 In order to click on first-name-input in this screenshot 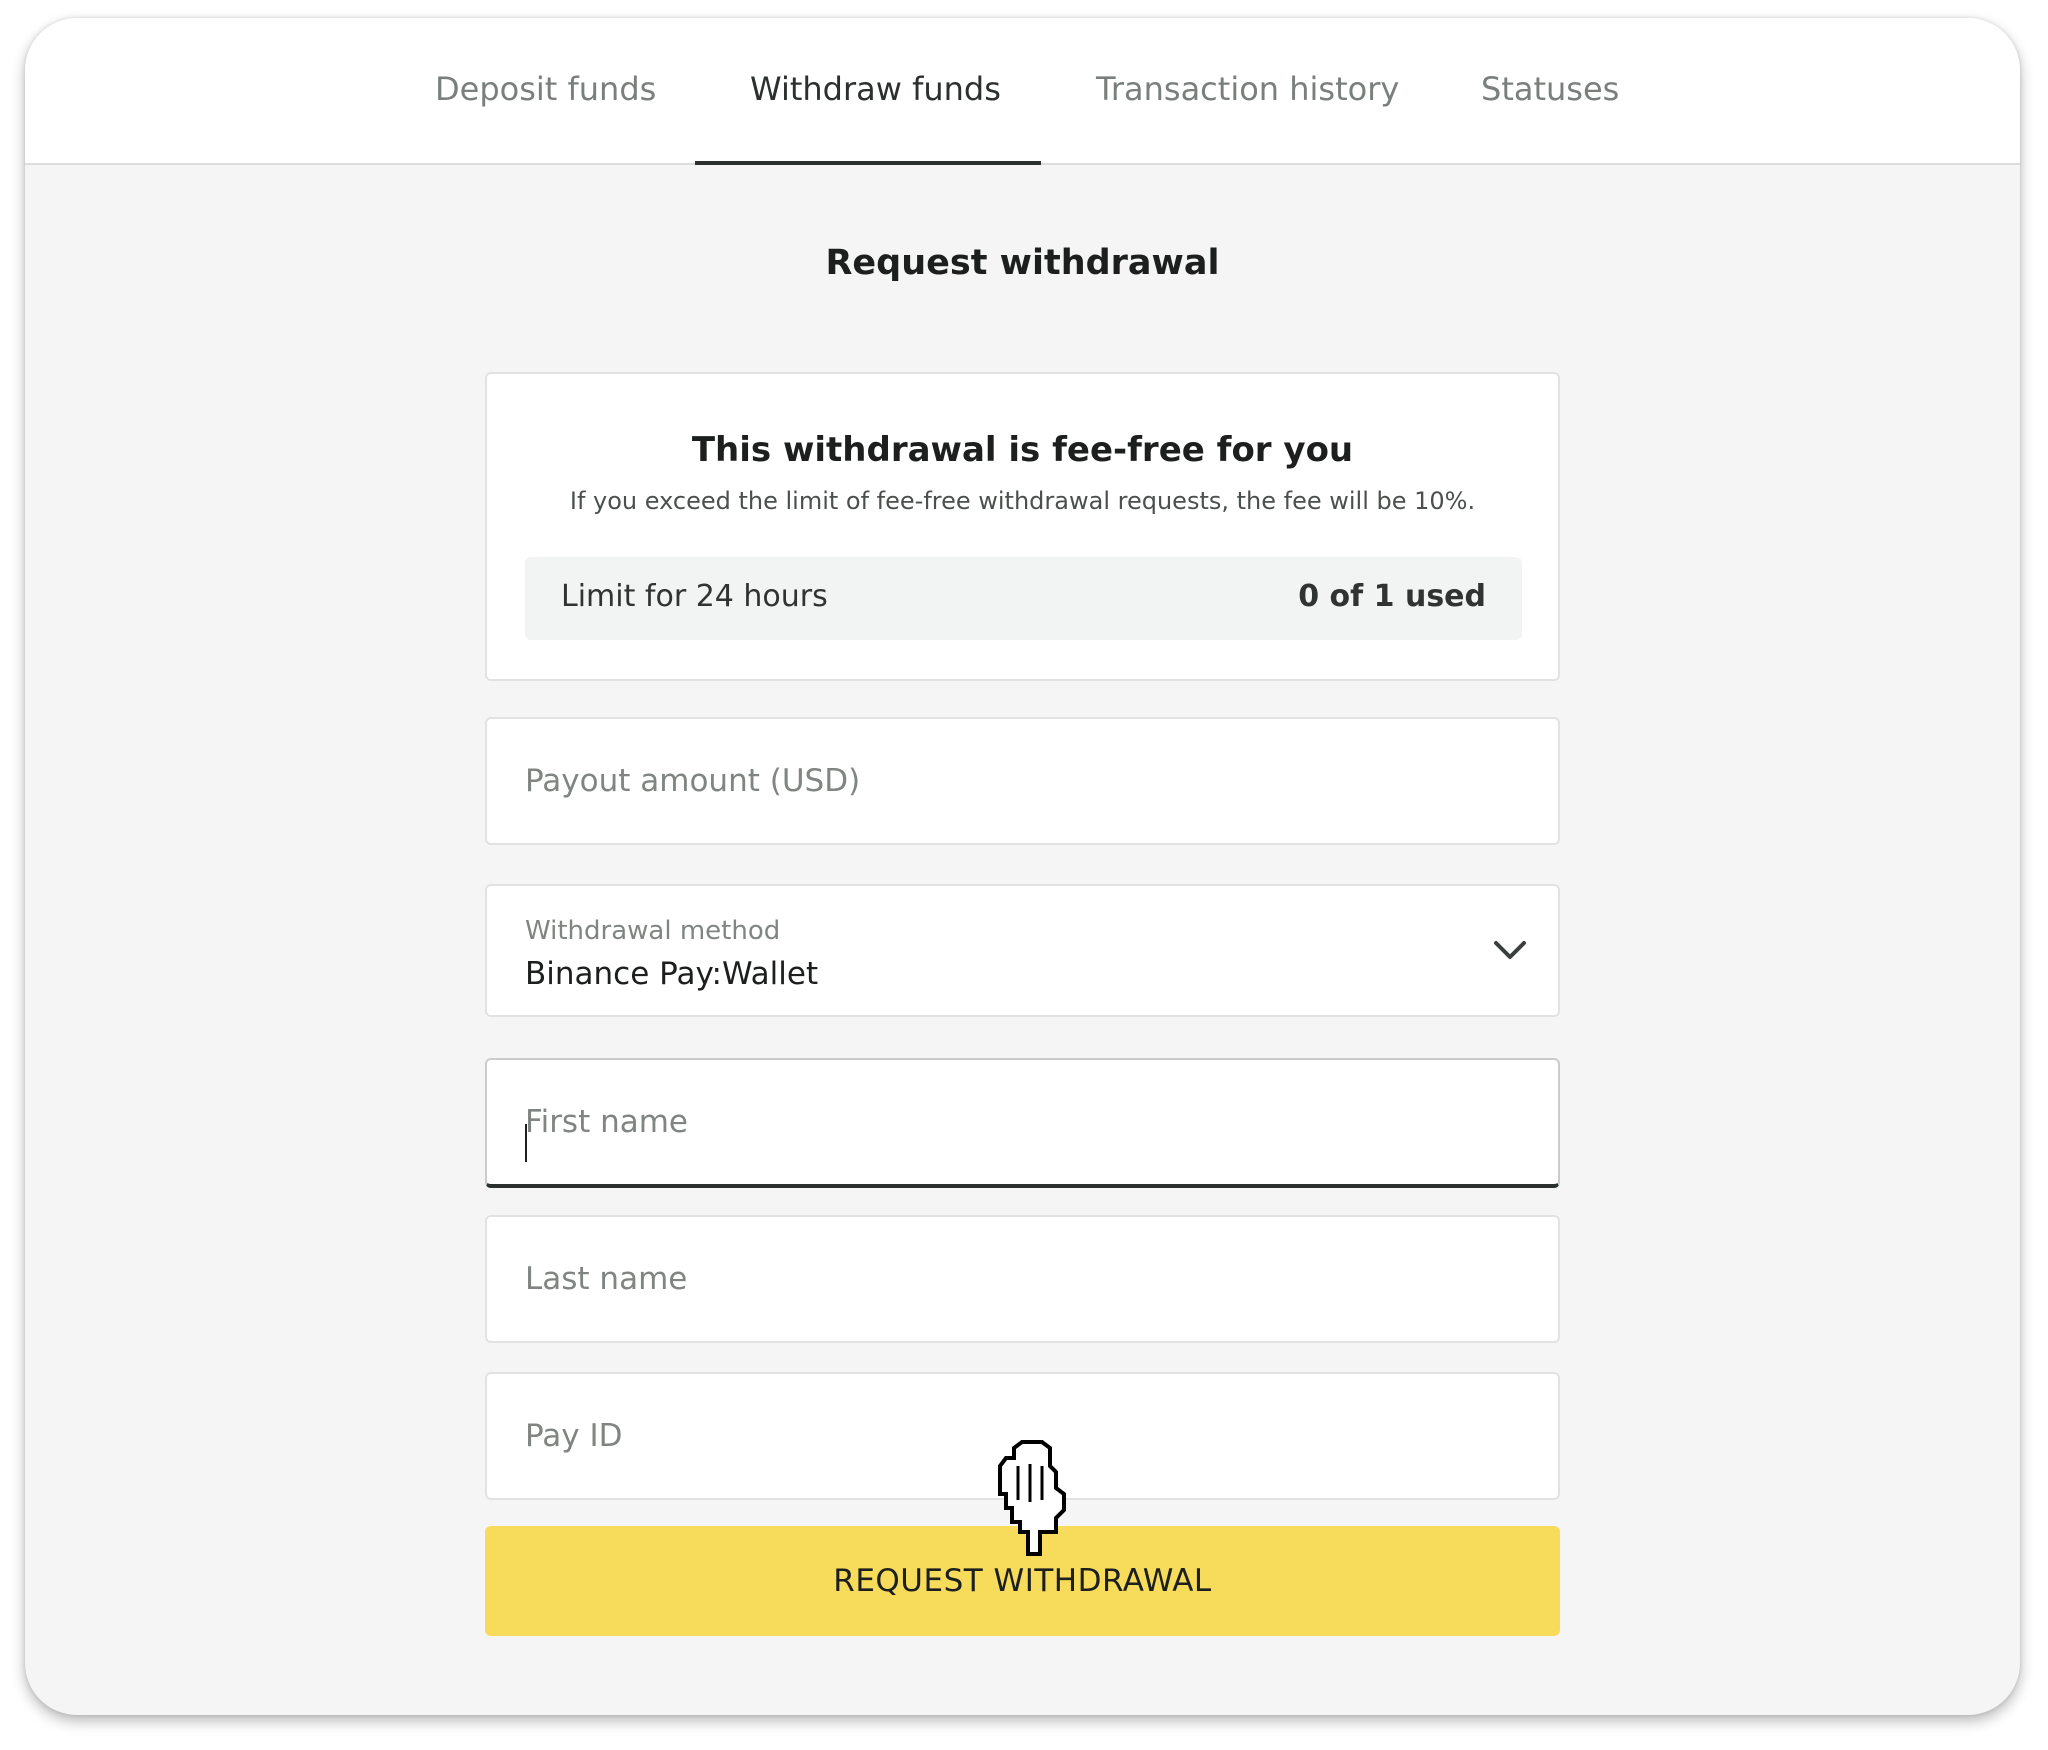, I will do `click(1022, 1122)`.